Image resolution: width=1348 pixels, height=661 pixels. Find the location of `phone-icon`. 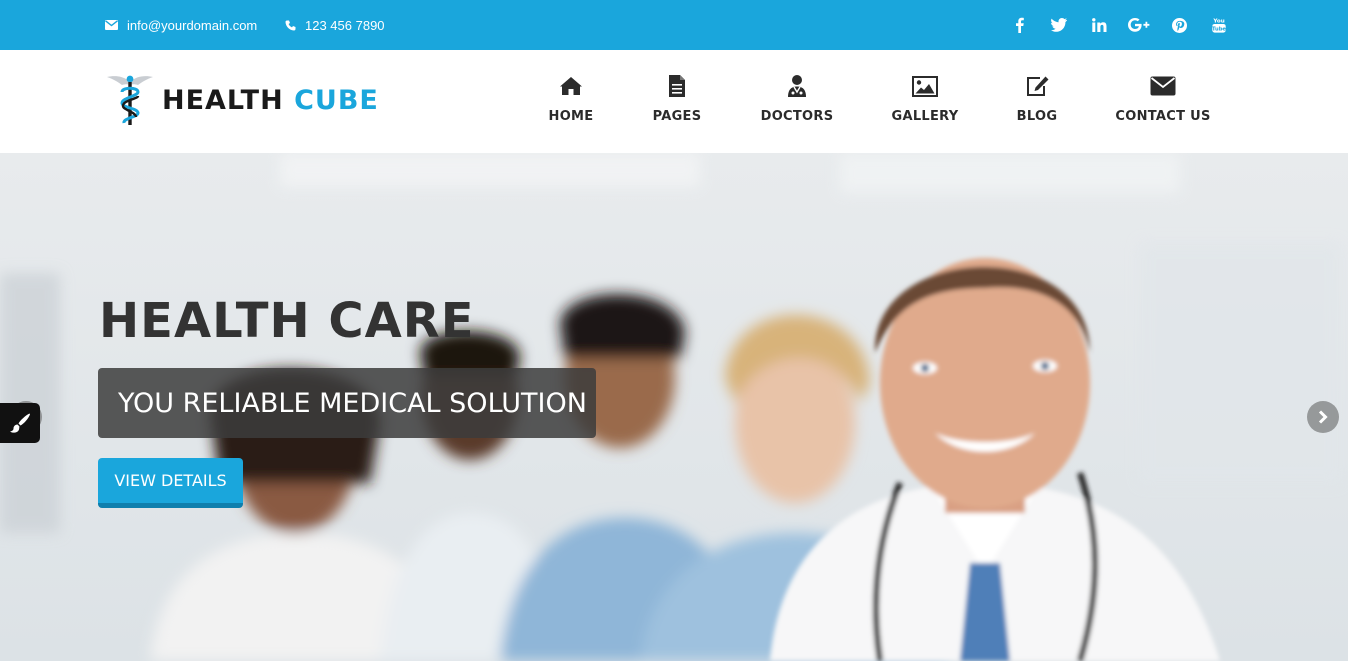

phone-icon is located at coordinates (290, 25).